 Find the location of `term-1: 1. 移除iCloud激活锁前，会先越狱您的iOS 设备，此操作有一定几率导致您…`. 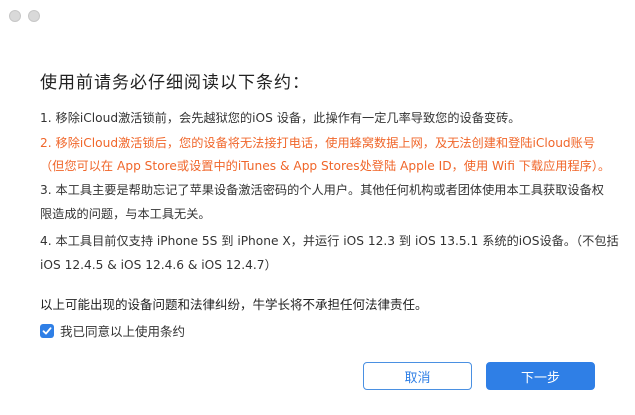

term-1: 1. 移除iCloud激活锁前，会先越狱您的iOS 设备，此操作有一定几率导致您… is located at coordinates (280, 118).